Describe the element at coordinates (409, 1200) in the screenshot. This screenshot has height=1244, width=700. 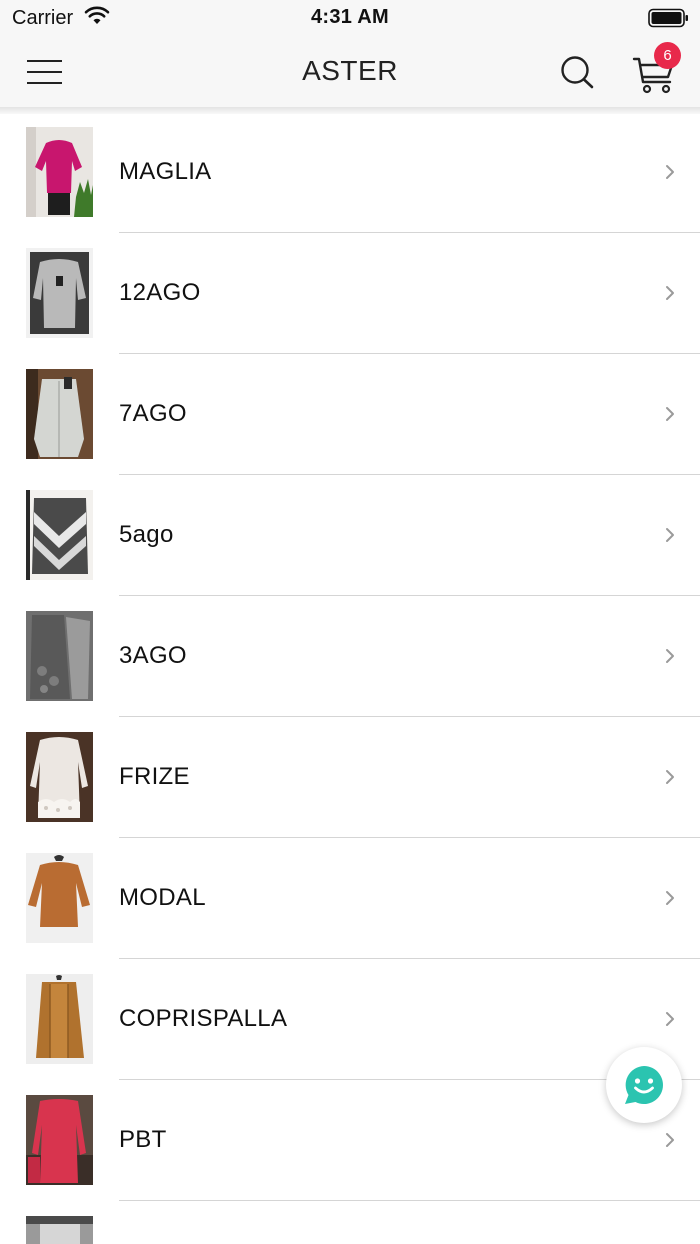
I see `row-divider` at that location.